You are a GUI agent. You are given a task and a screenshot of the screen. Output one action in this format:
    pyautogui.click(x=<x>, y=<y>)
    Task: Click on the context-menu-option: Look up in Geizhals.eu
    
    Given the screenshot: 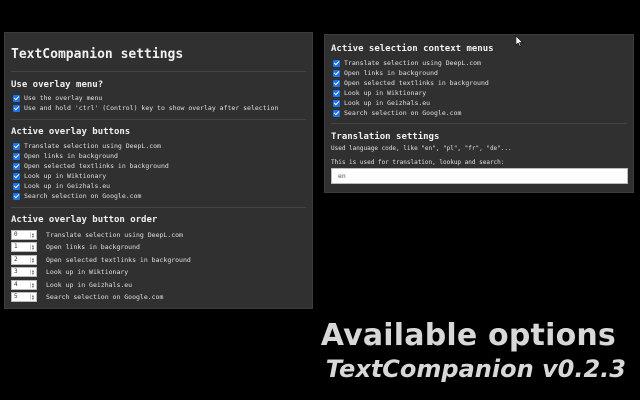 What is the action you would take?
    pyautogui.click(x=381, y=103)
    